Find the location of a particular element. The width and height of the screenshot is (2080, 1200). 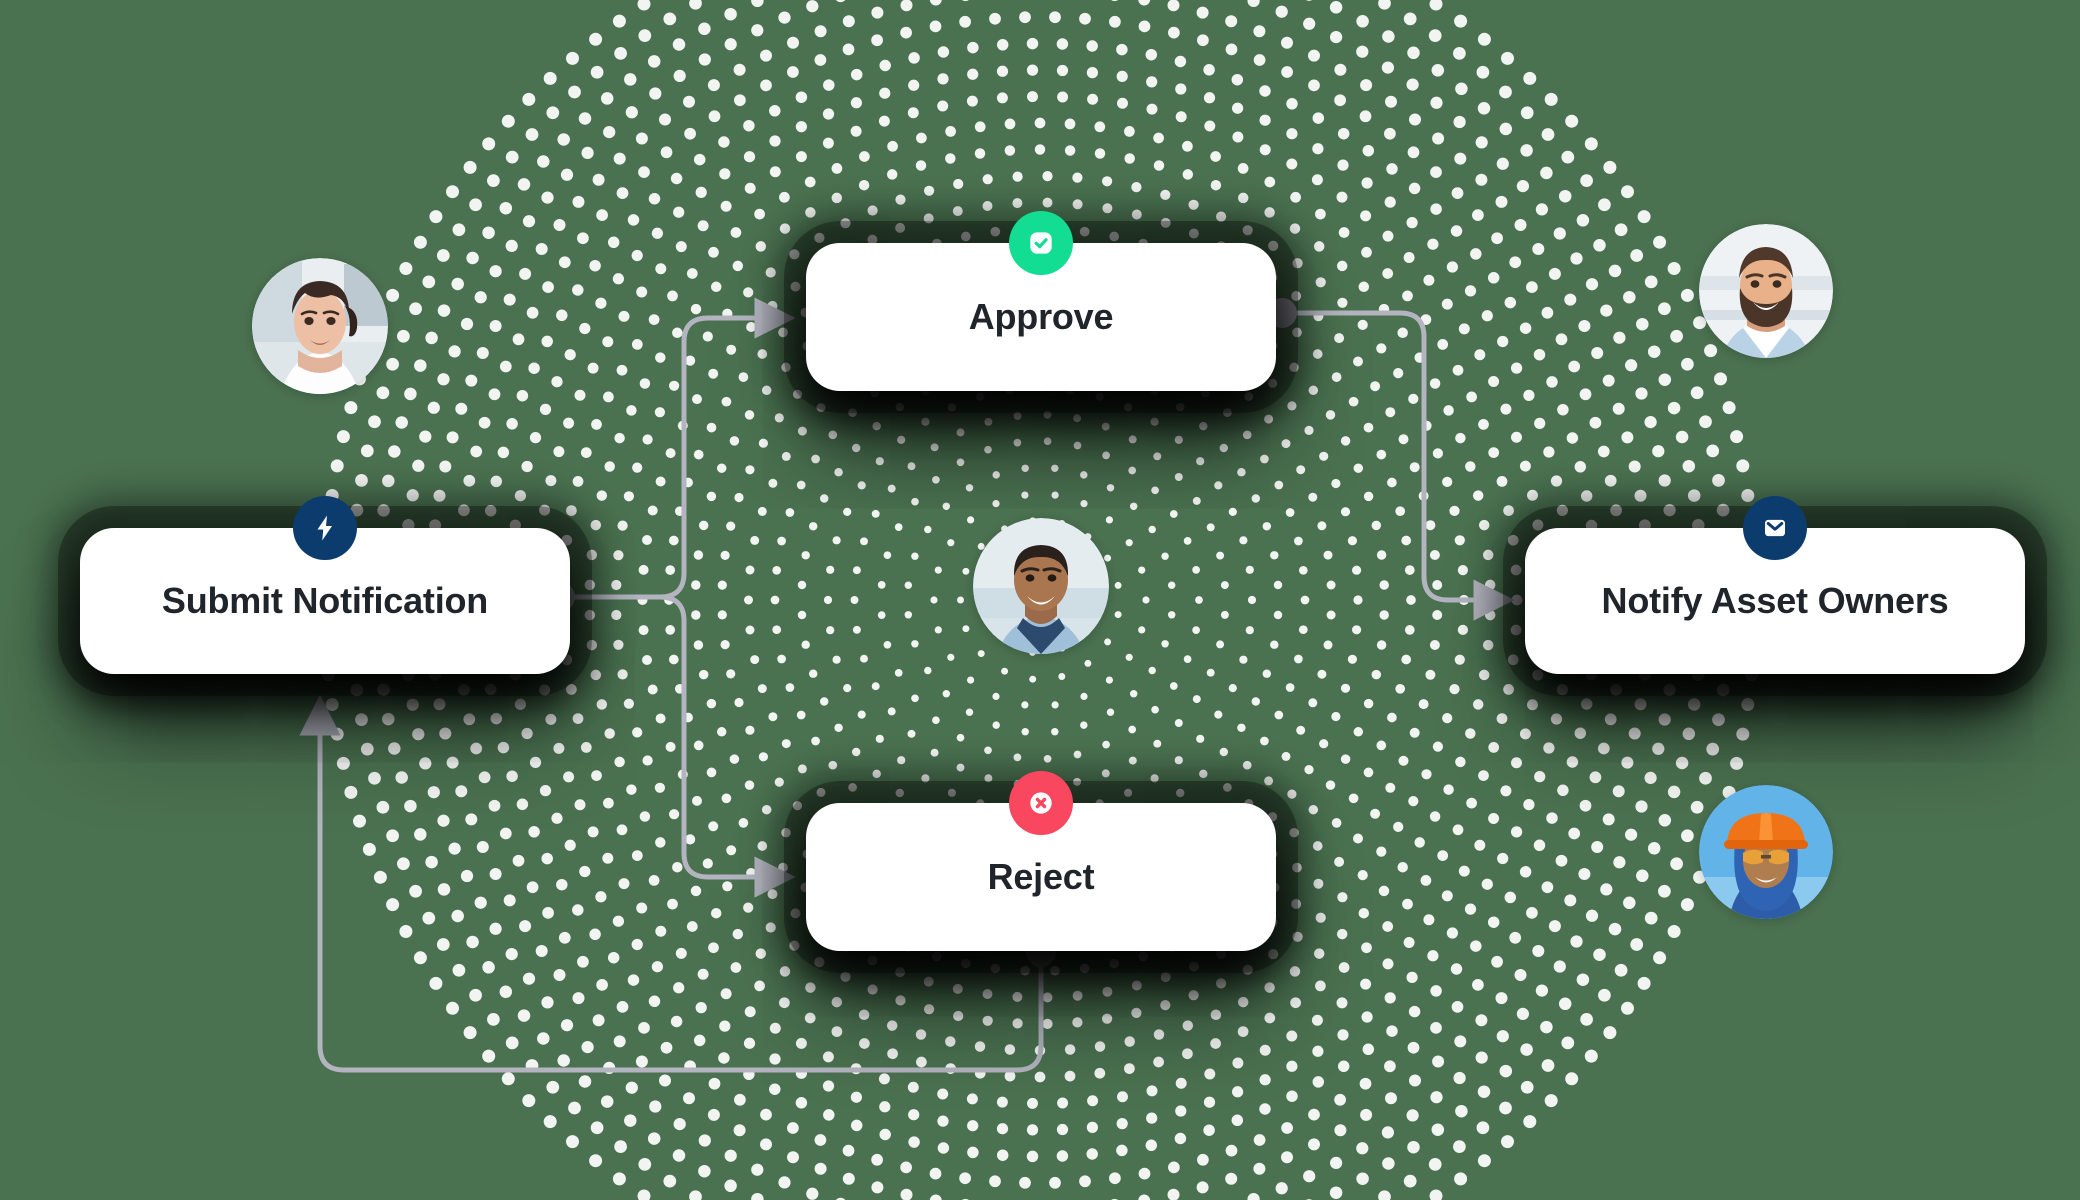

close-circle-icon is located at coordinates (1041, 803).